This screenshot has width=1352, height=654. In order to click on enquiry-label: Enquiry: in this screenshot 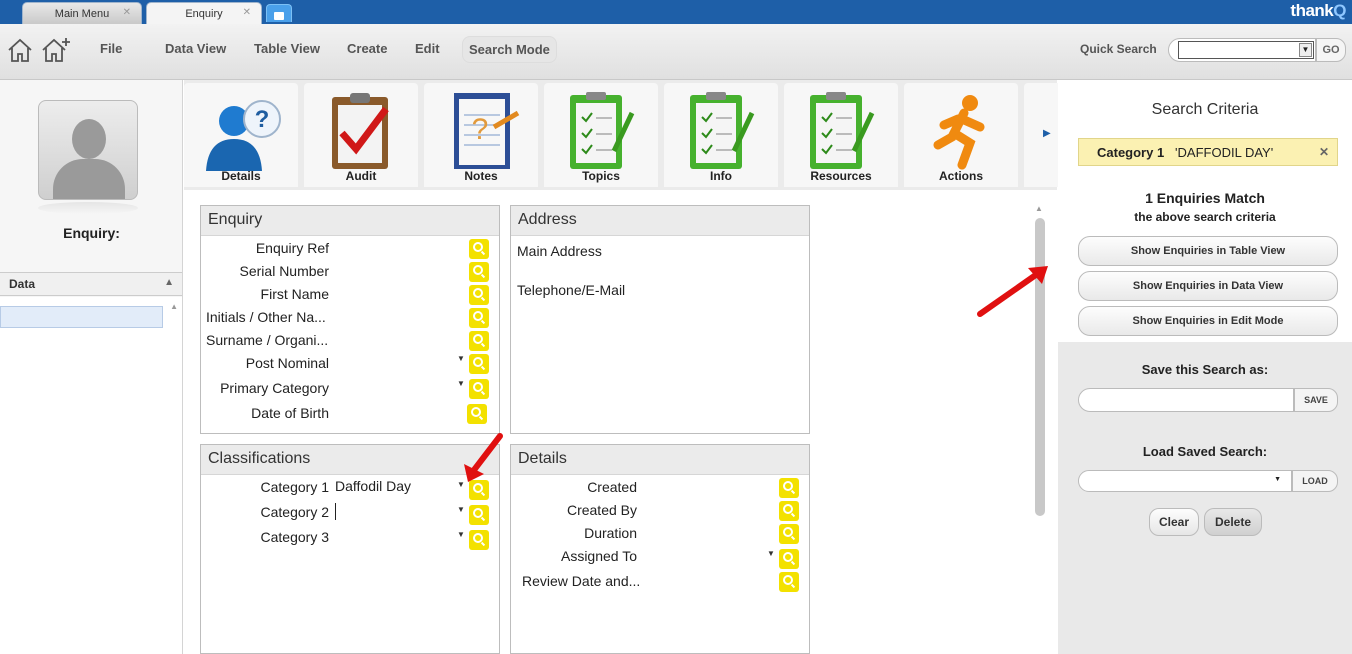, I will do `click(91, 233)`.